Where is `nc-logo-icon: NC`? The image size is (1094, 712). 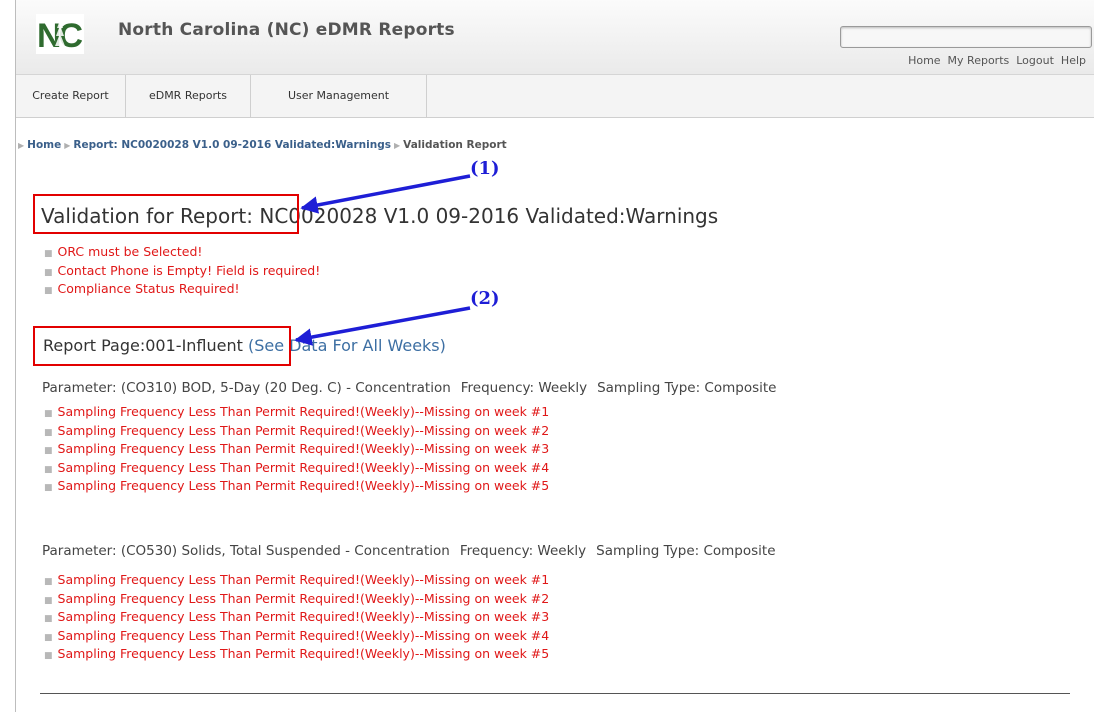
nc-logo-icon: NC is located at coordinates (60, 34).